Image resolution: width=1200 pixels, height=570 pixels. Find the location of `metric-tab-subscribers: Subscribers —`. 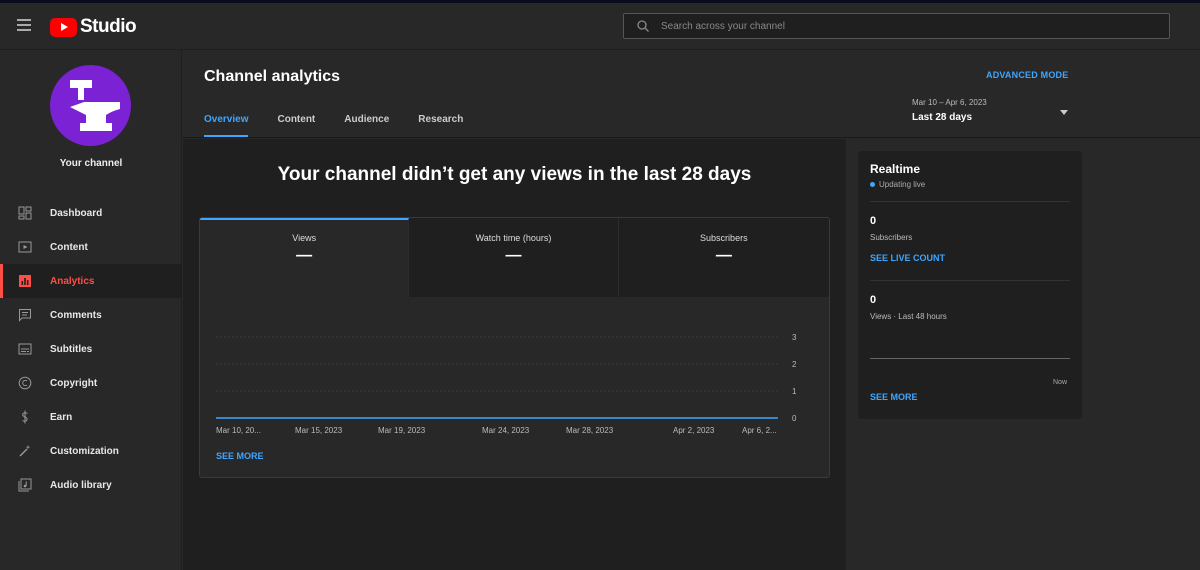

metric-tab-subscribers: Subscribers — is located at coordinates (723, 257).